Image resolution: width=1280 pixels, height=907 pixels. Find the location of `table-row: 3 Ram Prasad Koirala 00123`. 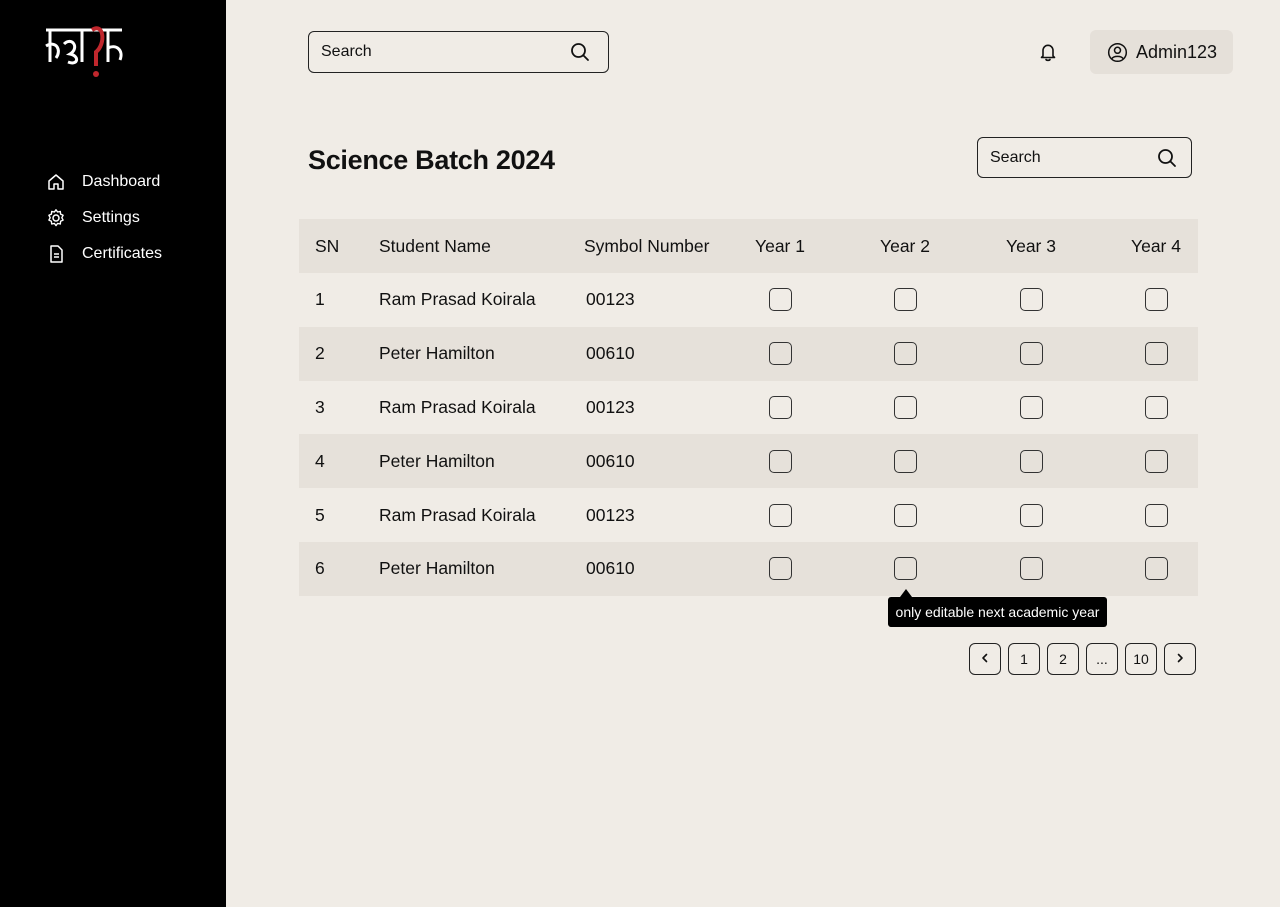

table-row: 3 Ram Prasad Koirala 00123 is located at coordinates (748, 408).